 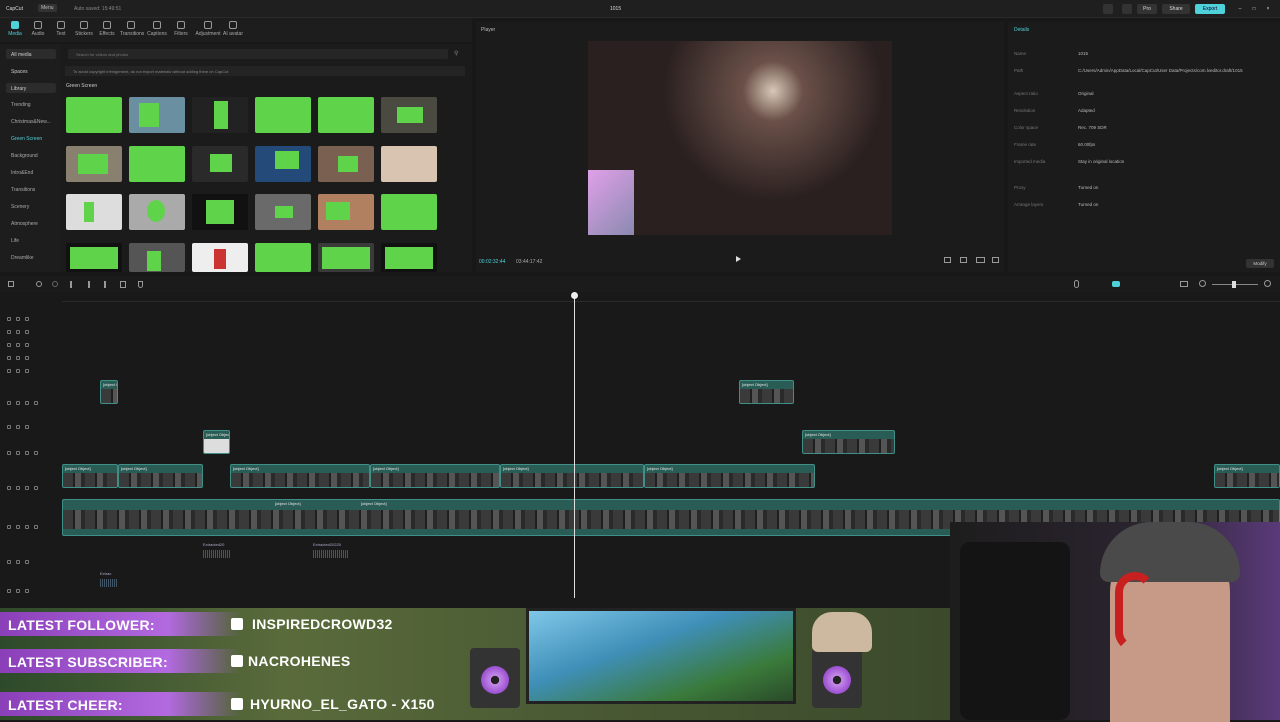 I want to click on sidebar-item-spaces: Spaces, so click(x=31, y=71).